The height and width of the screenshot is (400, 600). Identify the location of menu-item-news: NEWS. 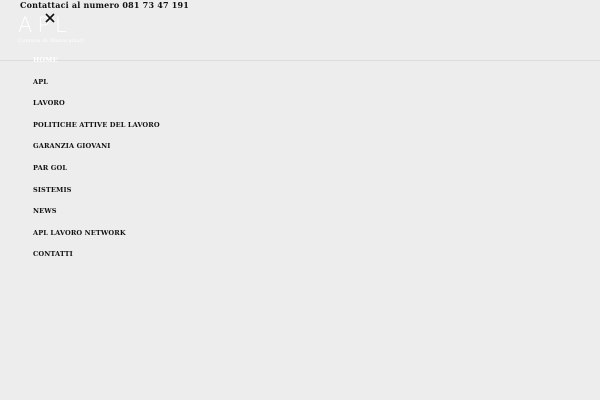
(96, 216).